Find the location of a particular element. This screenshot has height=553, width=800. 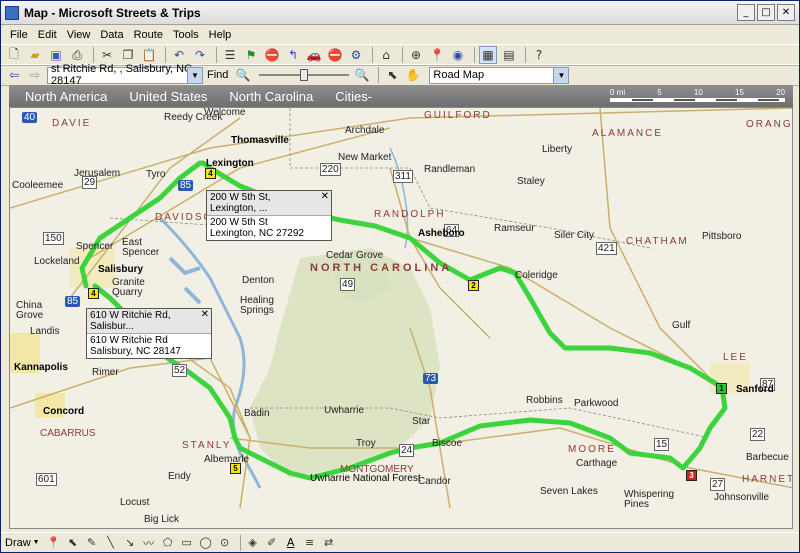

highway-shield: 220 is located at coordinates (330, 169).